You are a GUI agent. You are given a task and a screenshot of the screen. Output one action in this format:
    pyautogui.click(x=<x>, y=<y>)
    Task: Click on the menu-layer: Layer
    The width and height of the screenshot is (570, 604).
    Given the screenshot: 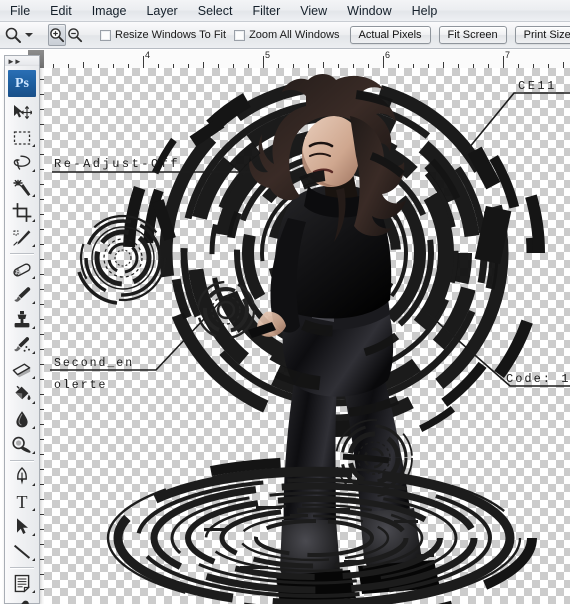 What is the action you would take?
    pyautogui.click(x=161, y=11)
    